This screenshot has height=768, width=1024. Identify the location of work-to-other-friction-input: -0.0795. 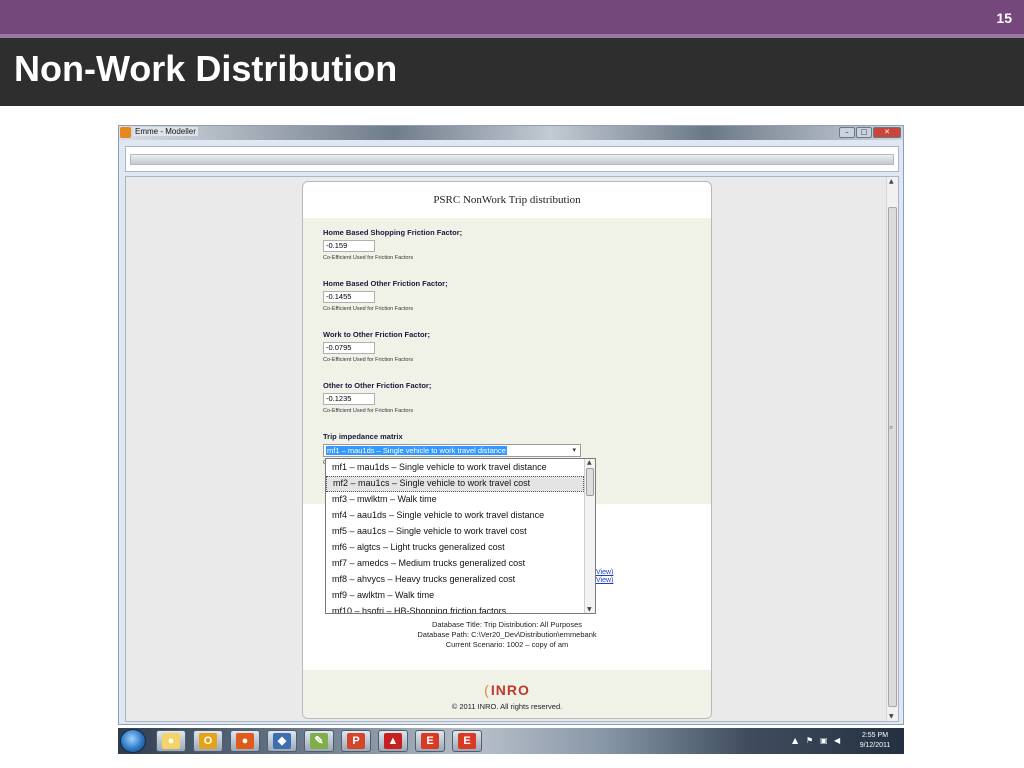
(349, 348).